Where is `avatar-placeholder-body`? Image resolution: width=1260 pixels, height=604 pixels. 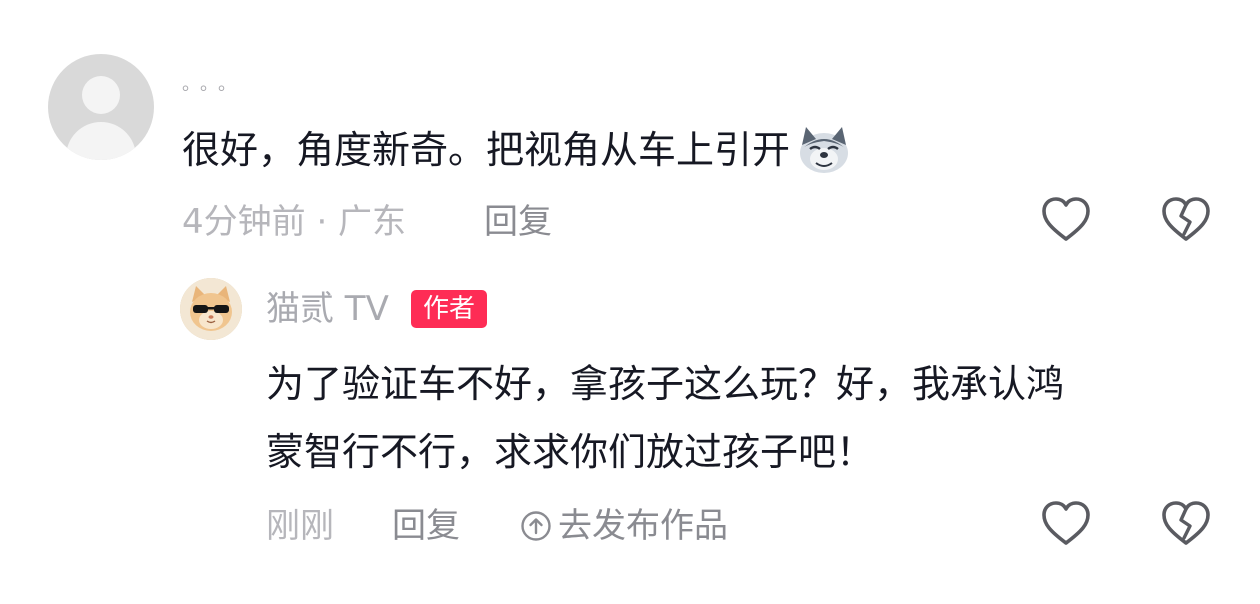
avatar-placeholder-body is located at coordinates (101, 141).